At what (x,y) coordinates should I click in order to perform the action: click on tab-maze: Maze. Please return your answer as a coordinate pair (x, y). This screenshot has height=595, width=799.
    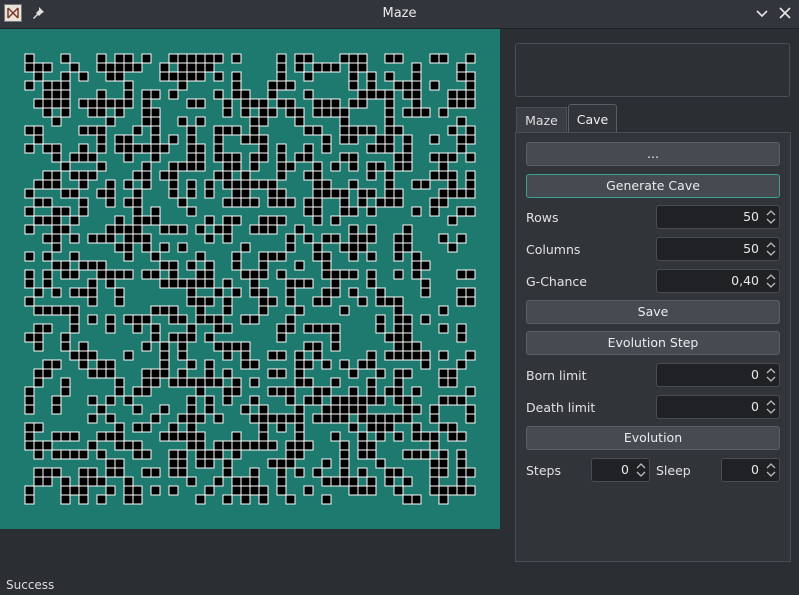
    Looking at the image, I should click on (541, 120).